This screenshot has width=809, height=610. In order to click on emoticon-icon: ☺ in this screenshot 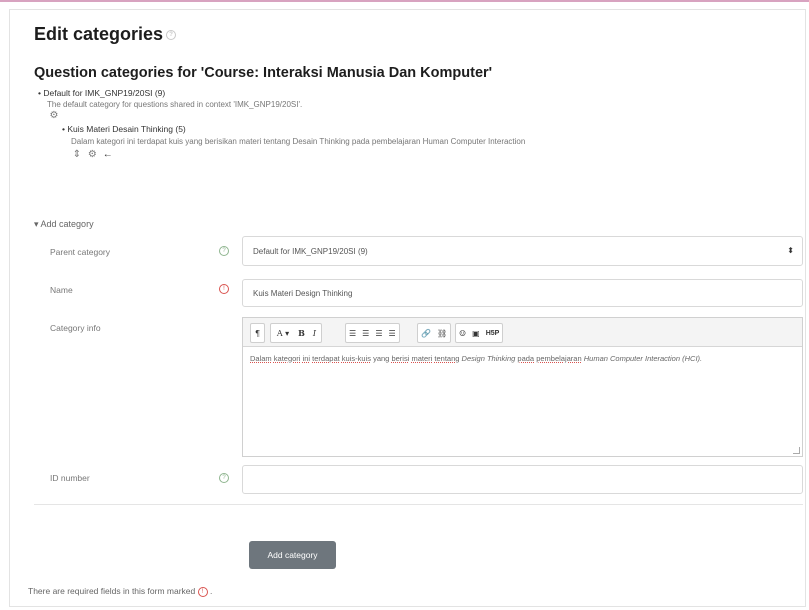, I will do `click(462, 333)`.